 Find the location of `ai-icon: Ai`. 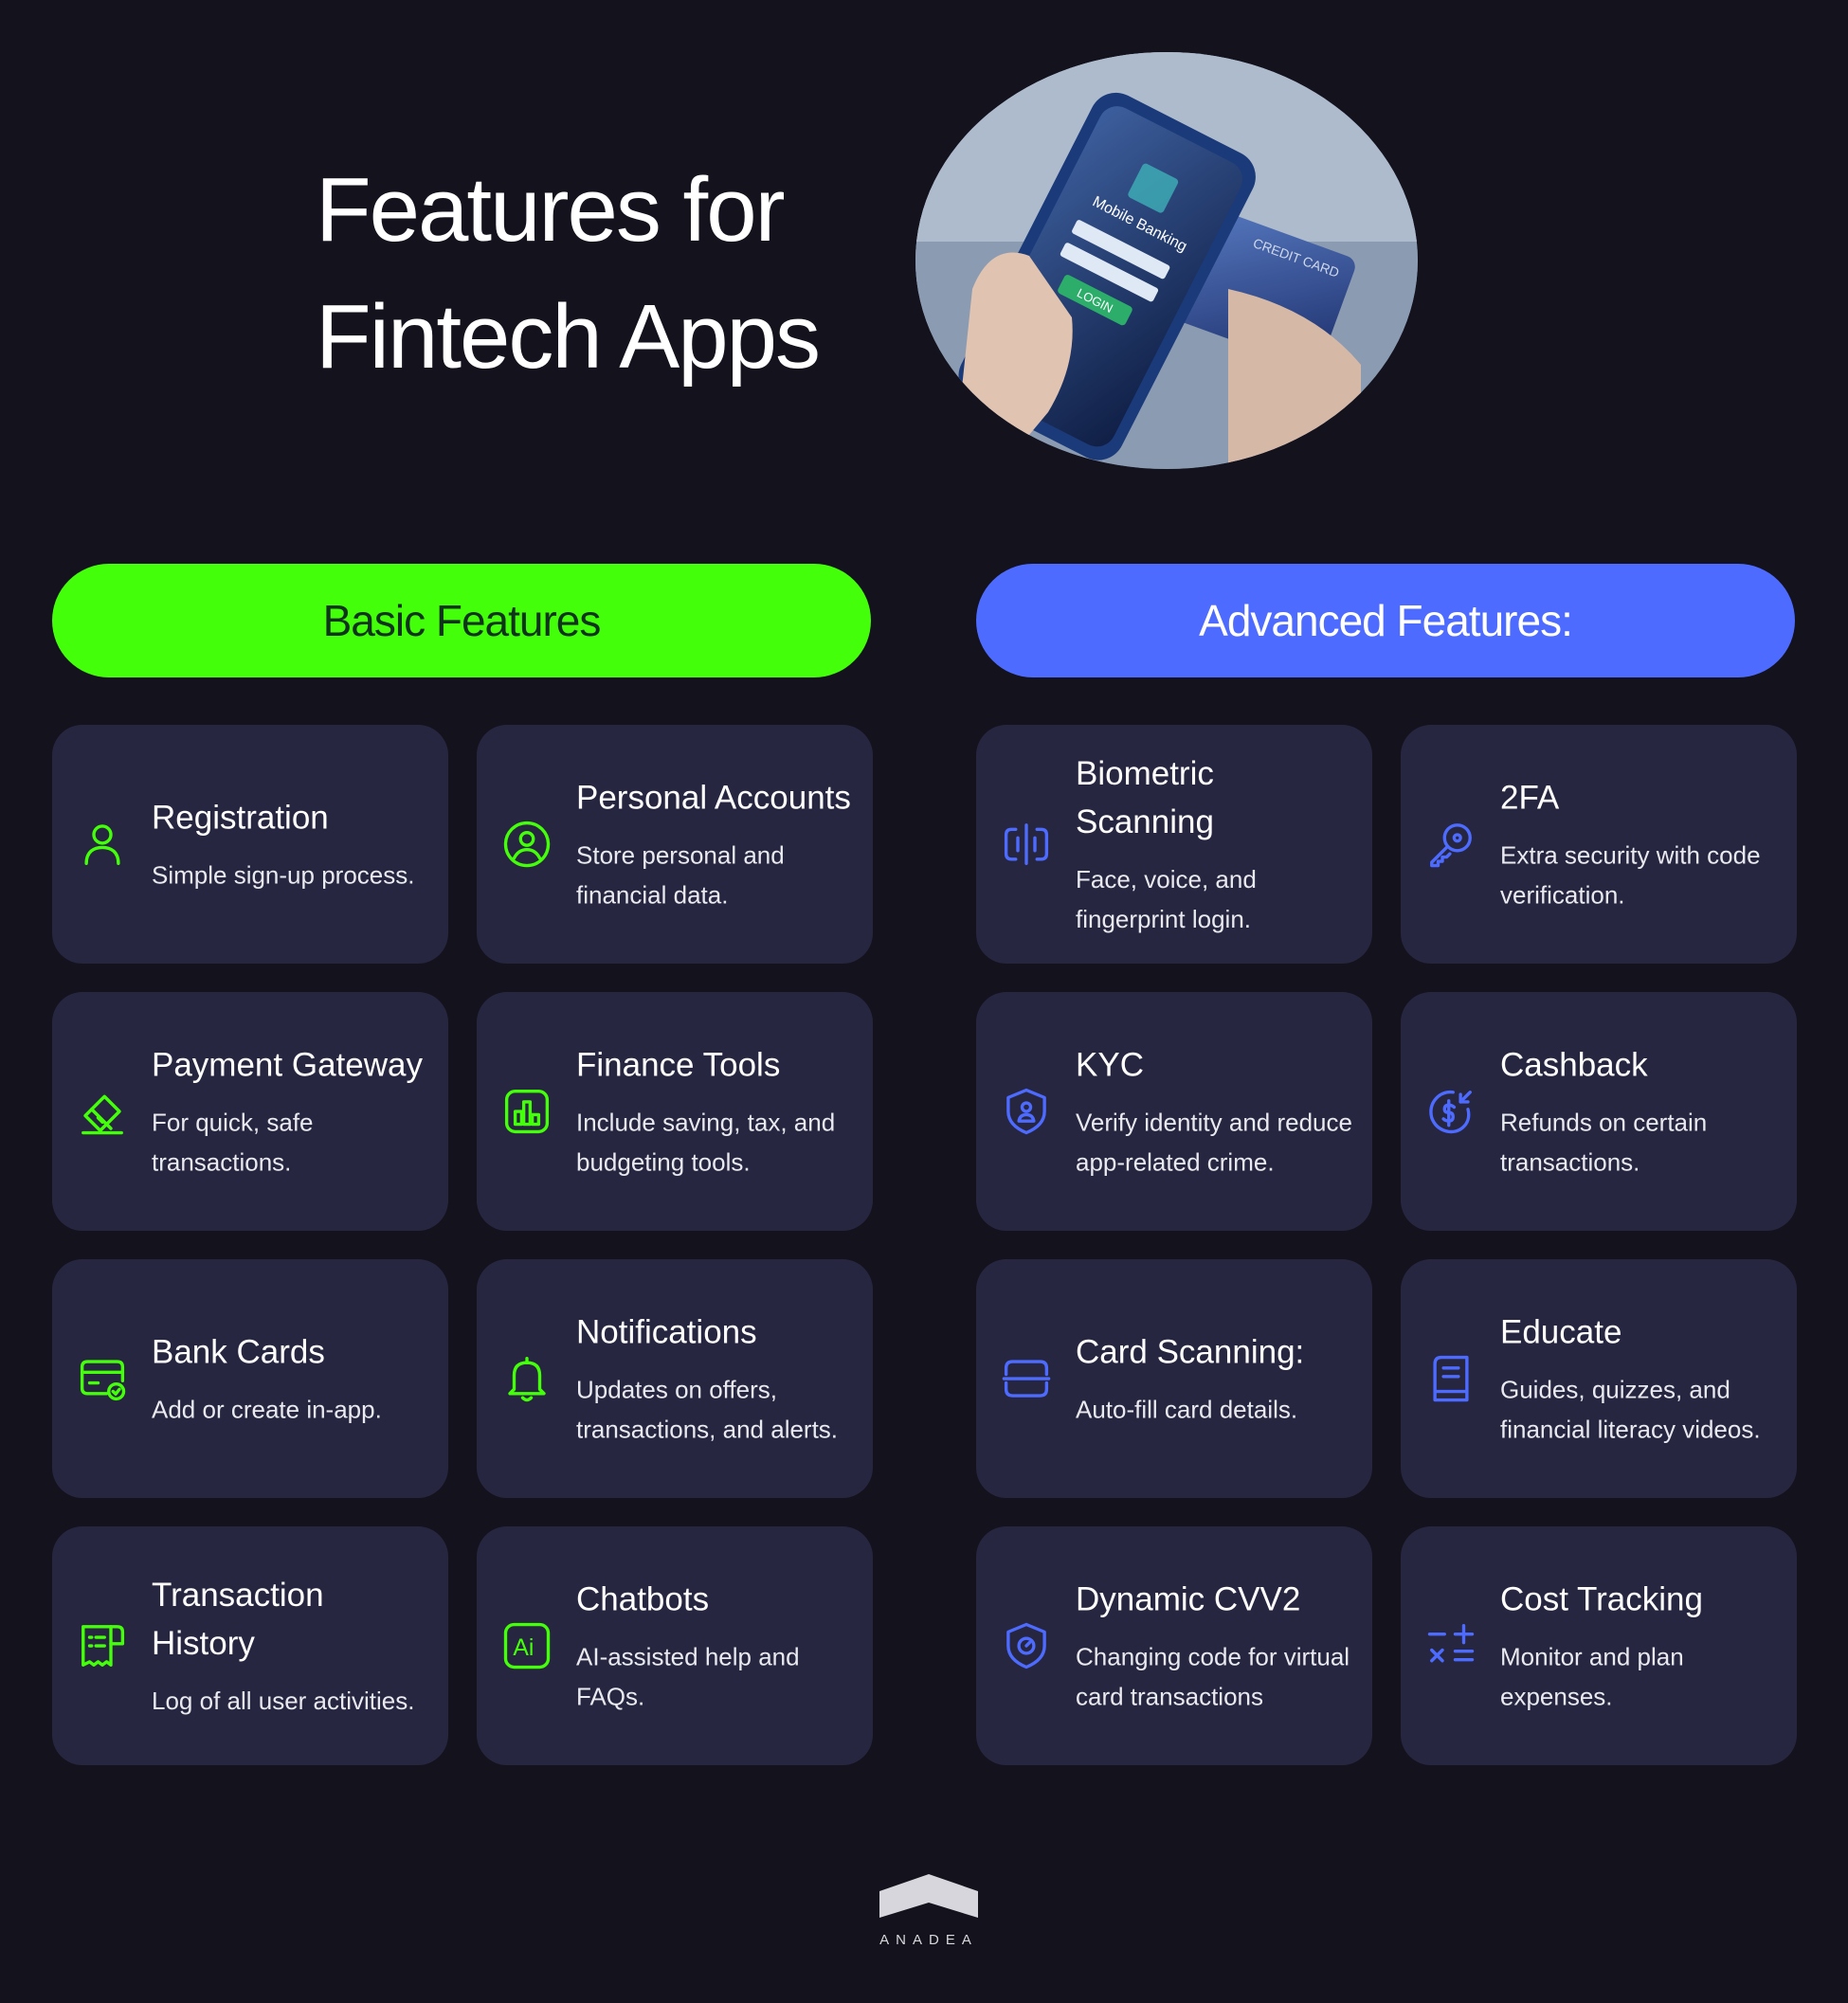

ai-icon: Ai is located at coordinates (527, 1645).